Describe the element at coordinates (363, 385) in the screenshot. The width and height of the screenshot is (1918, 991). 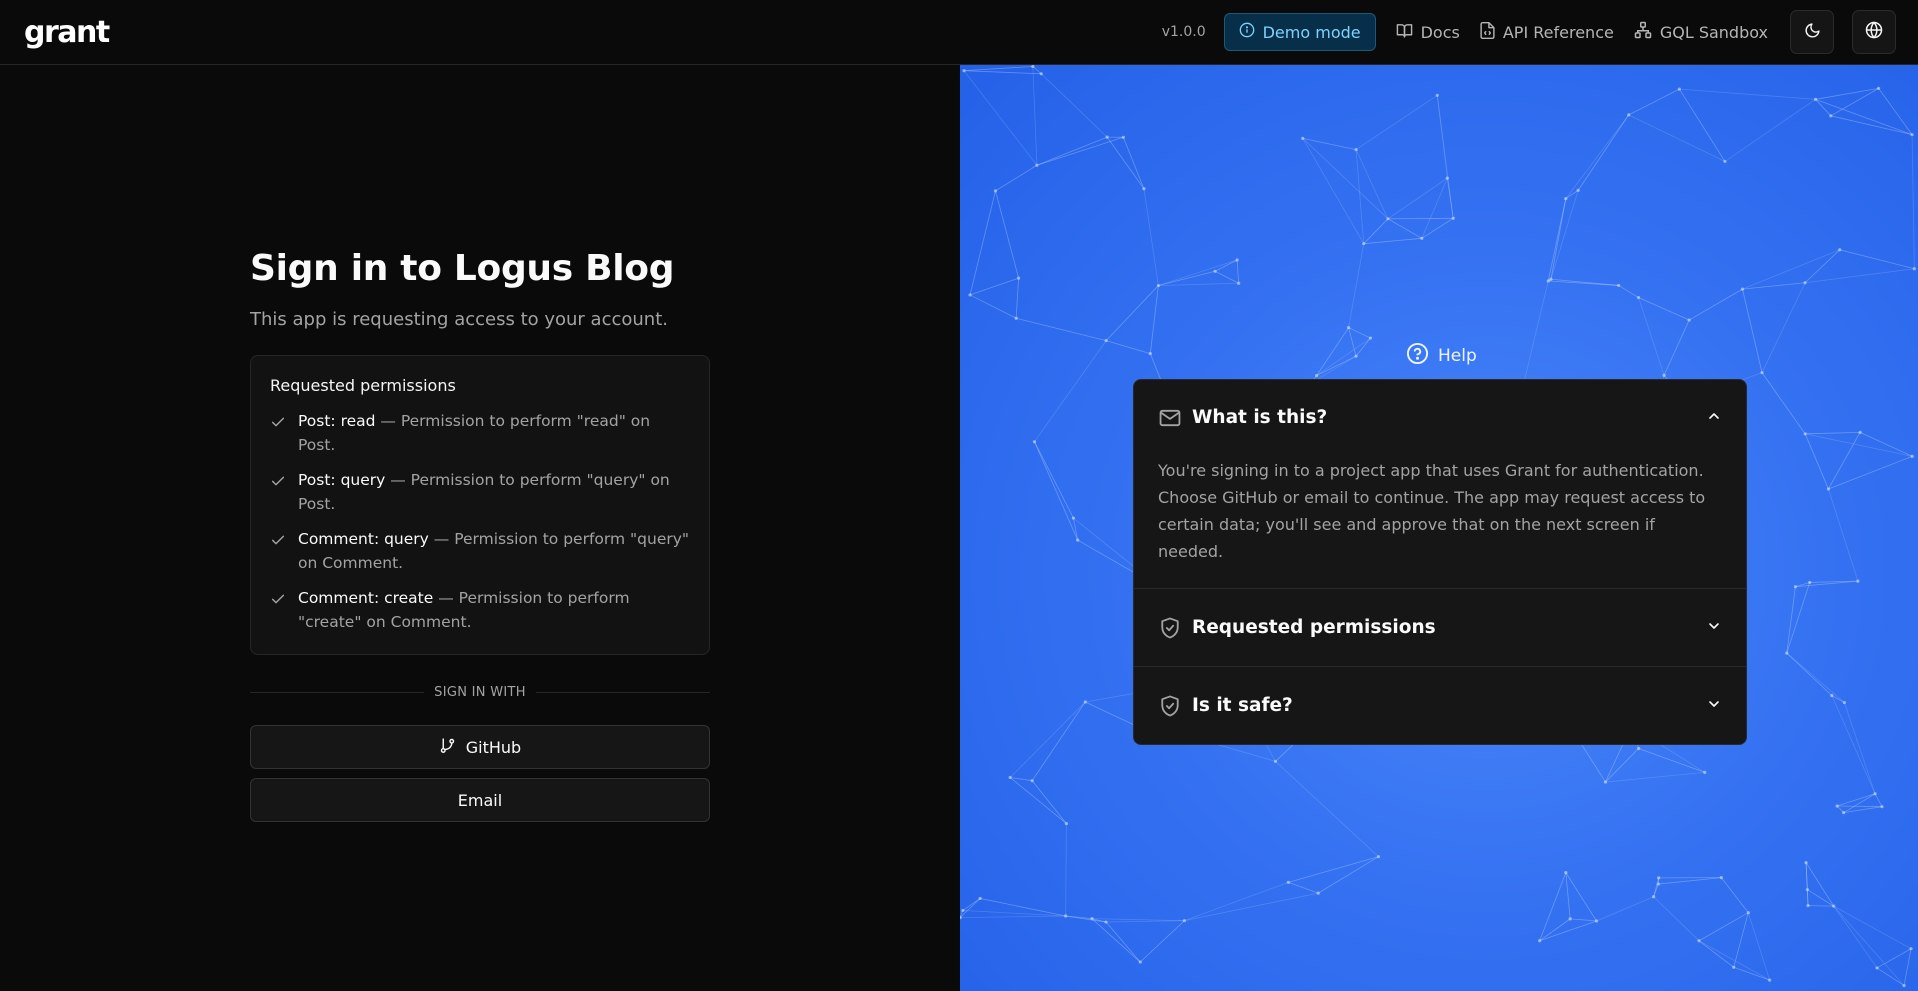
I see `permissions-title: Requested permissions` at that location.